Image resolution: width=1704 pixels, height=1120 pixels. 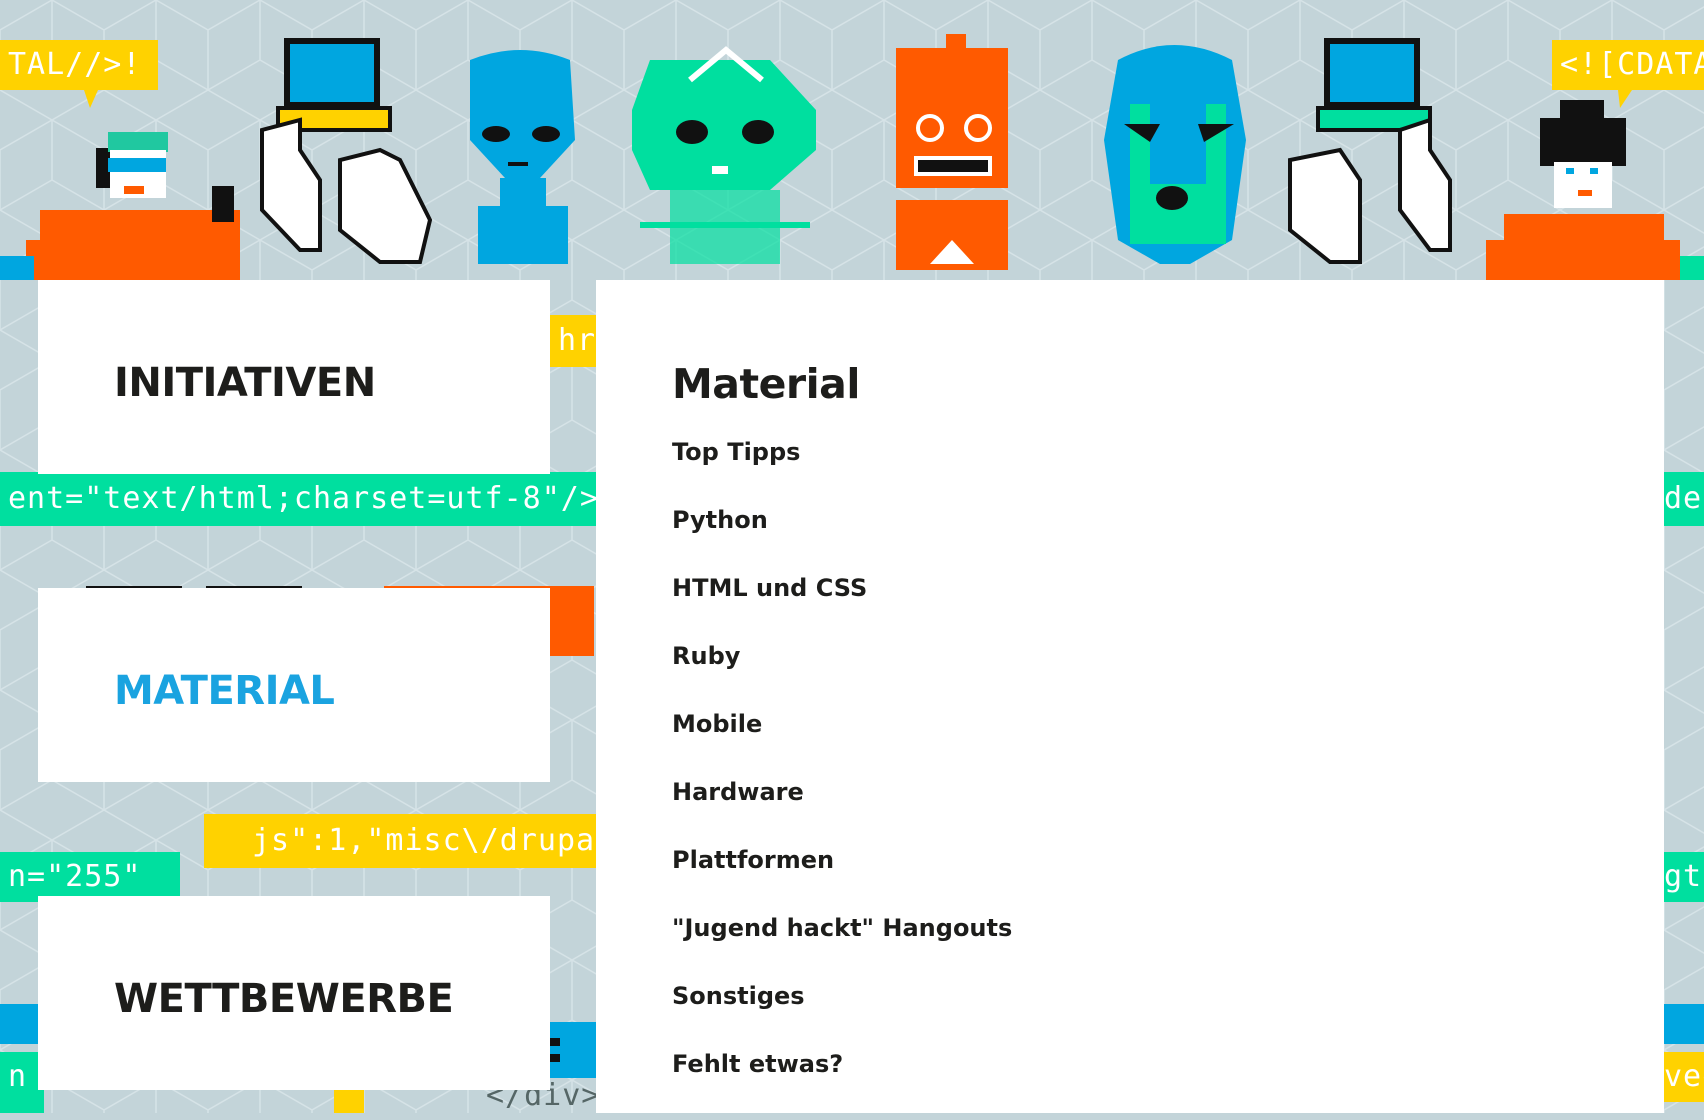 What do you see at coordinates (842, 1018) in the screenshot?
I see `submenu-item-sonstiges: Sonstiges` at bounding box center [842, 1018].